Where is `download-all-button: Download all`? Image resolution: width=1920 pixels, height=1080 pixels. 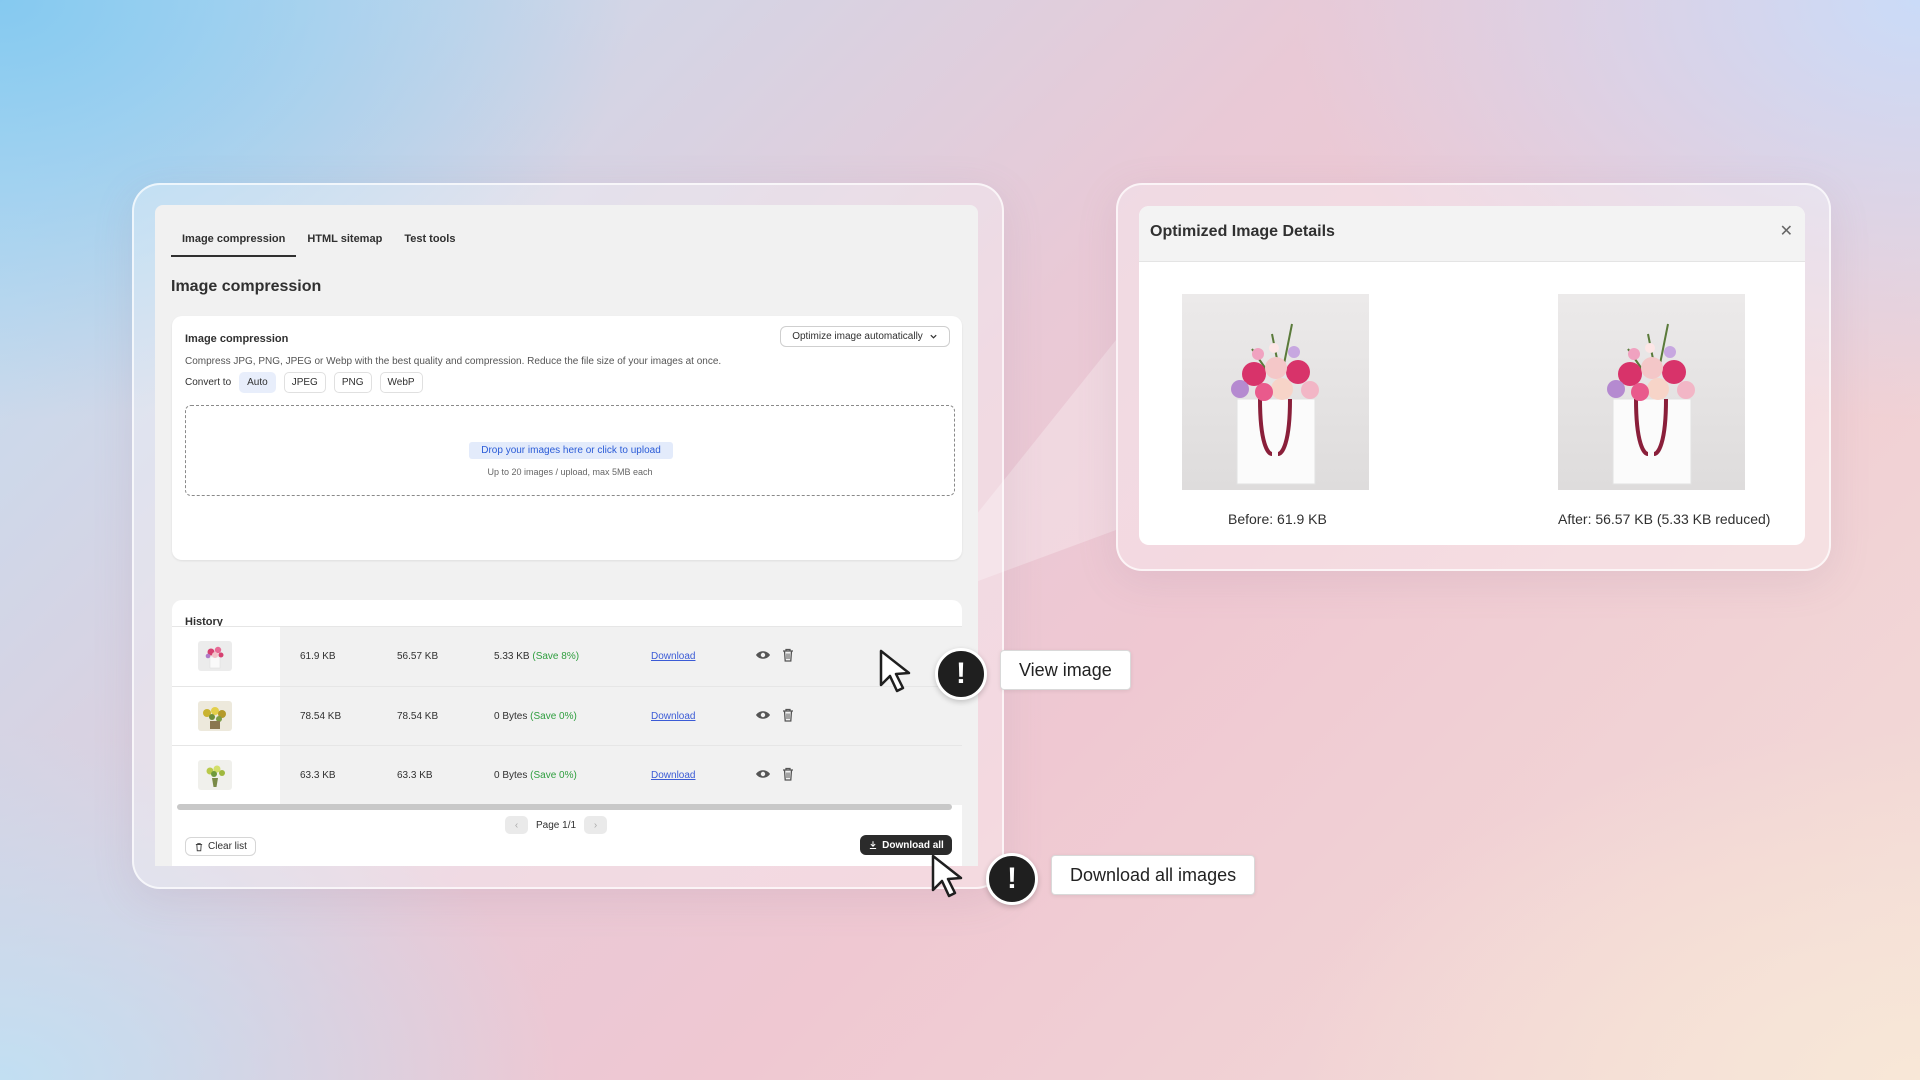 download-all-button: Download all is located at coordinates (906, 845).